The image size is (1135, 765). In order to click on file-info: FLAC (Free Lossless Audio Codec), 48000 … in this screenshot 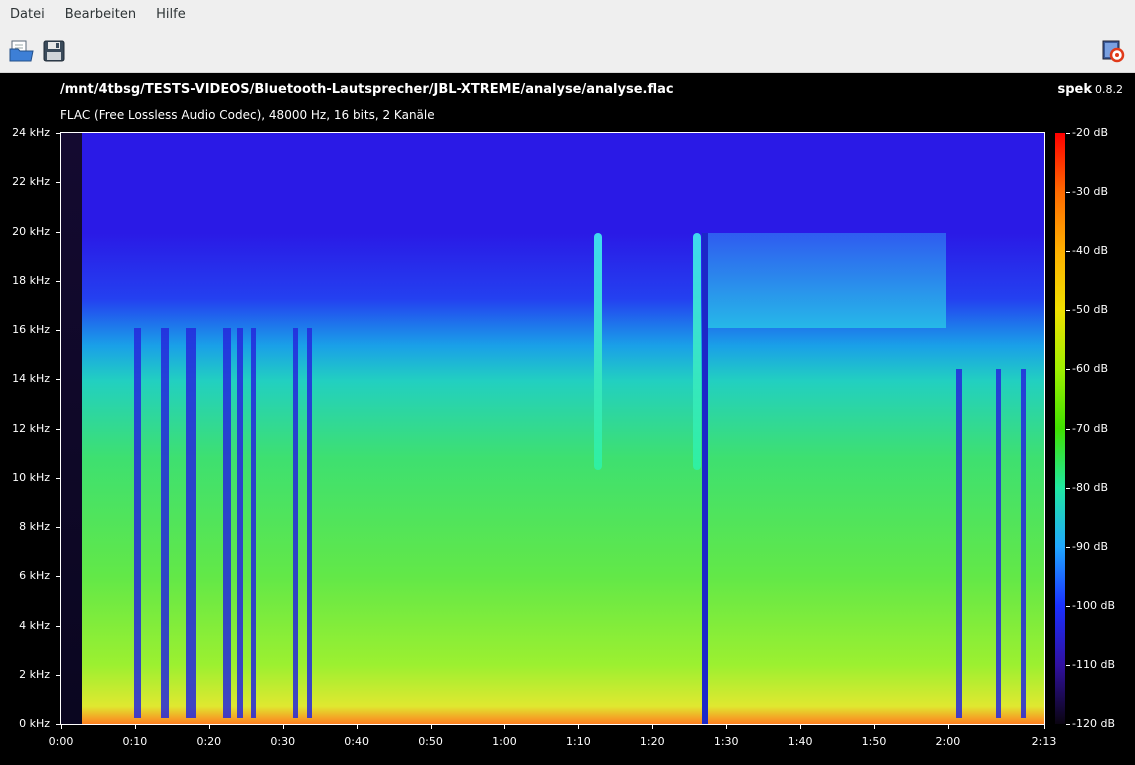, I will do `click(247, 115)`.